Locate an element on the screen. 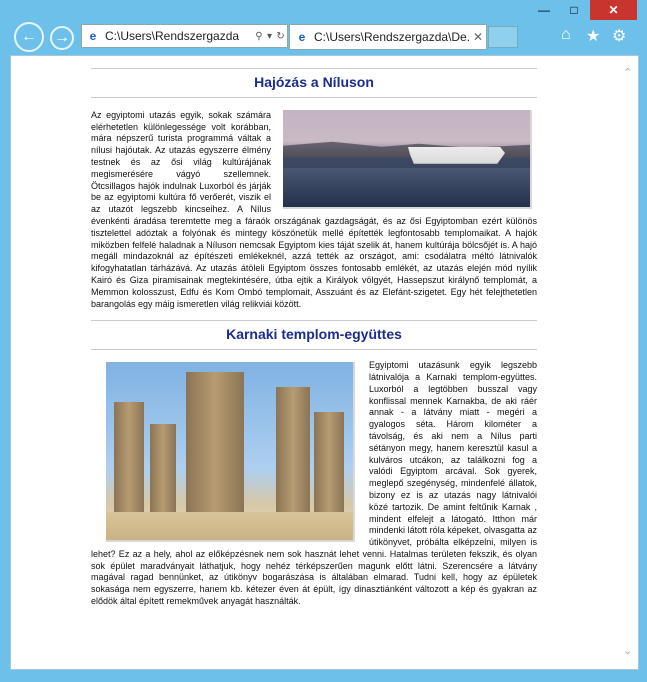 The width and height of the screenshot is (647, 682). image-boat is located at coordinates (456, 155).